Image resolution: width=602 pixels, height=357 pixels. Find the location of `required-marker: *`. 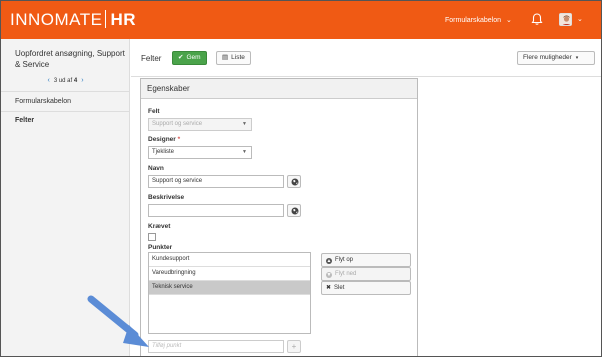

required-marker: * is located at coordinates (179, 139).